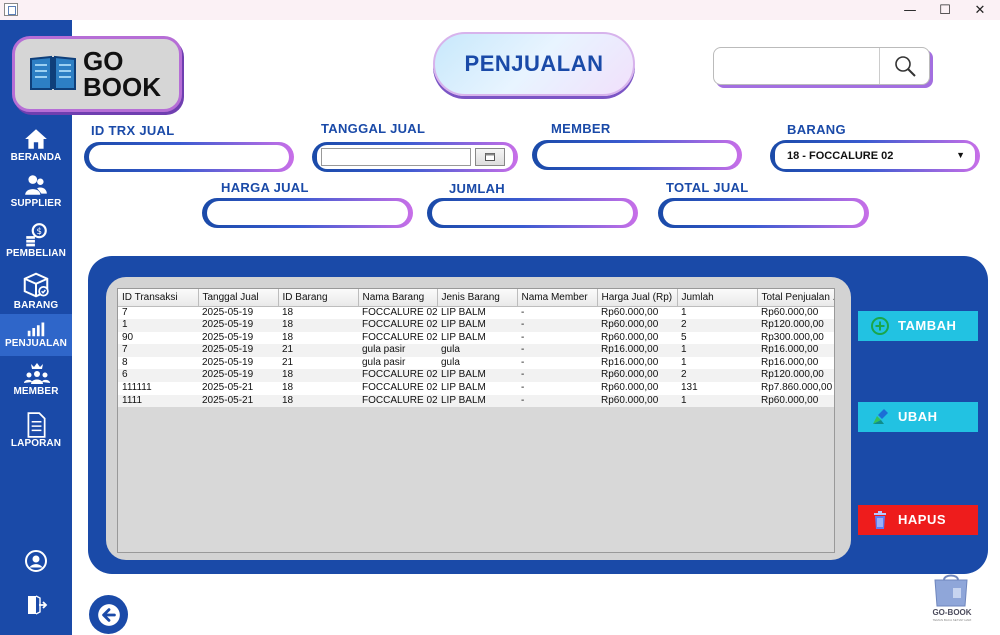  I want to click on harga-input, so click(307, 213).